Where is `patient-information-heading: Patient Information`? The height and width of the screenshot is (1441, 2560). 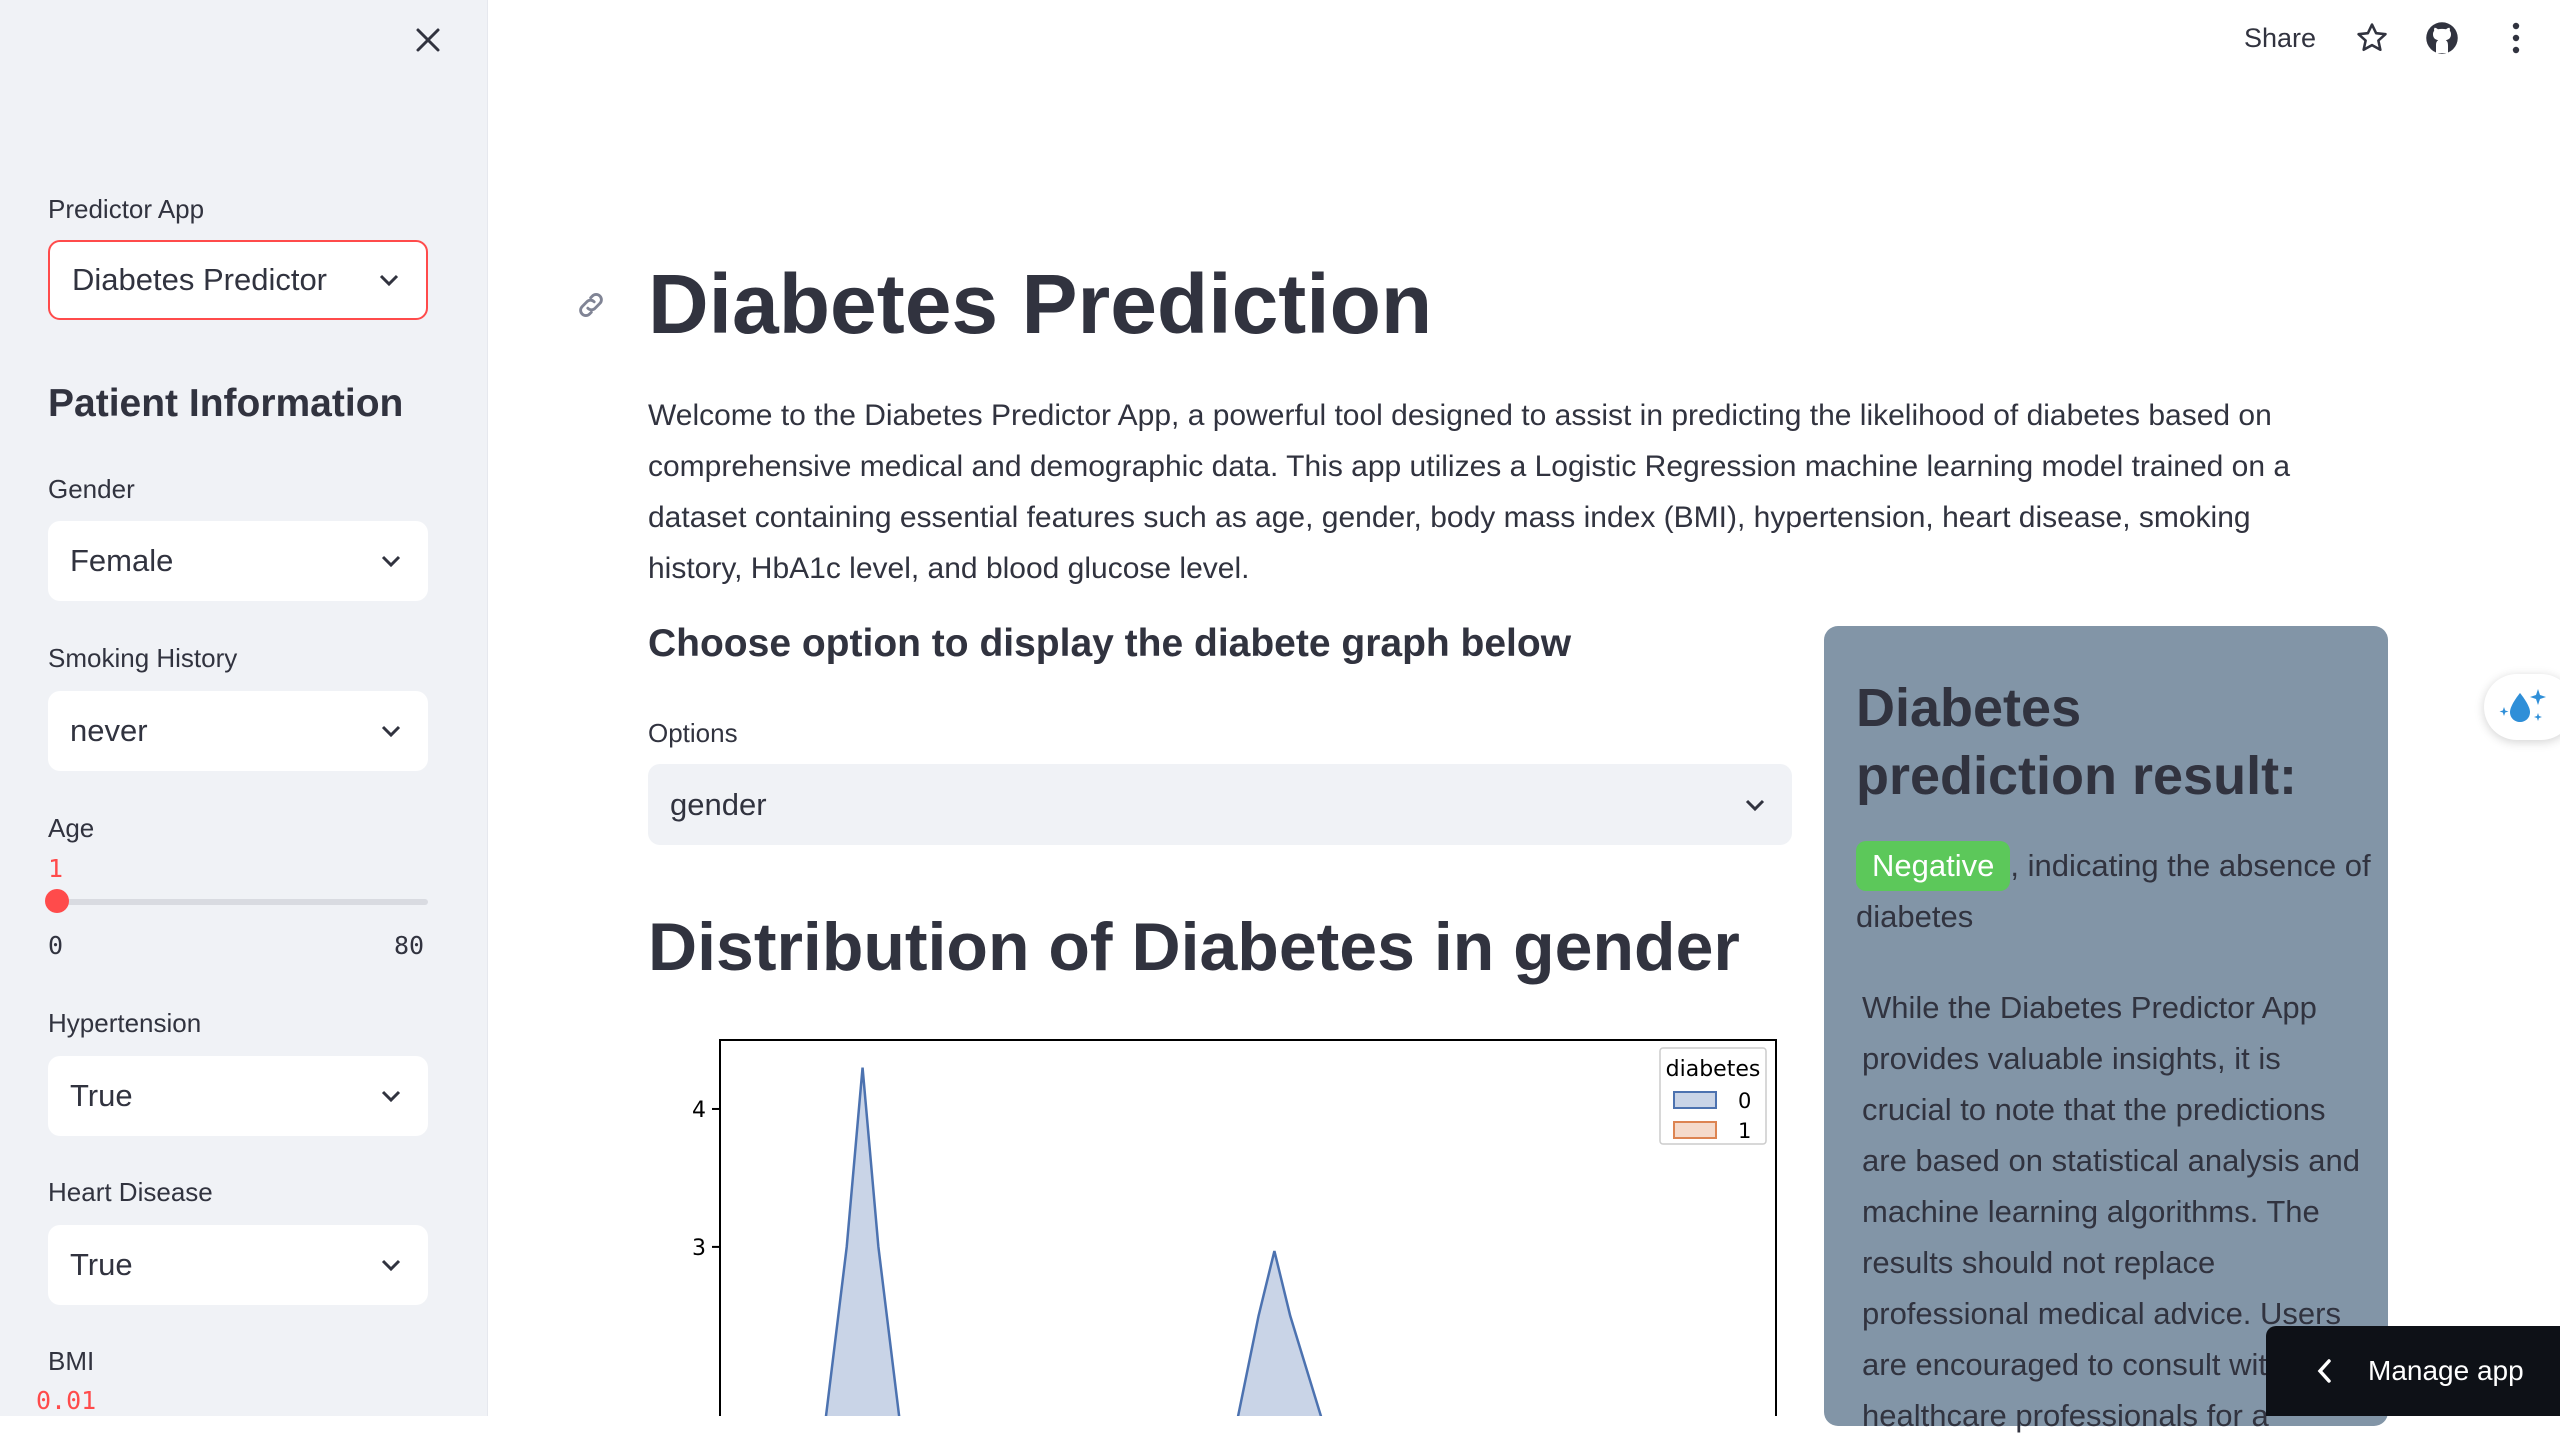
patient-information-heading: Patient Information is located at coordinates (226, 403).